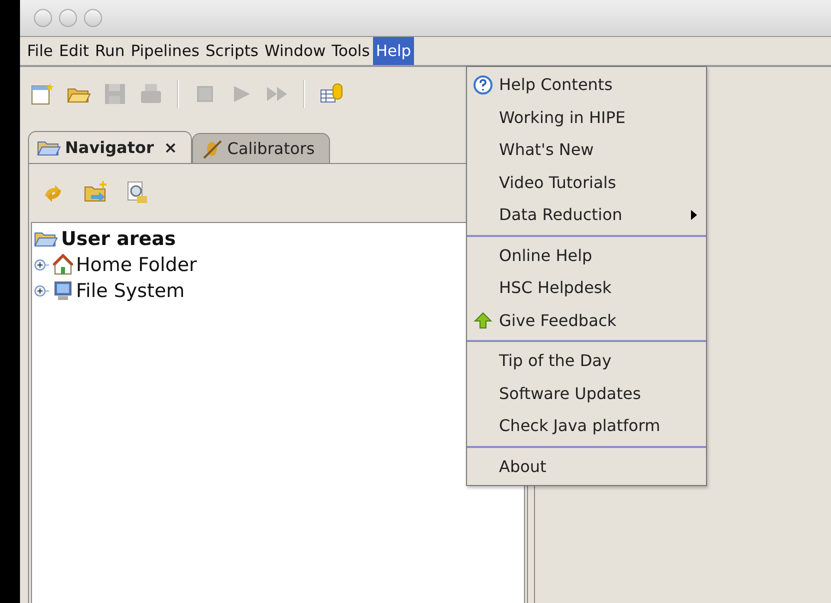 This screenshot has height=603, width=831. Describe the element at coordinates (130, 291) in the screenshot. I see `tree-item: File System` at that location.